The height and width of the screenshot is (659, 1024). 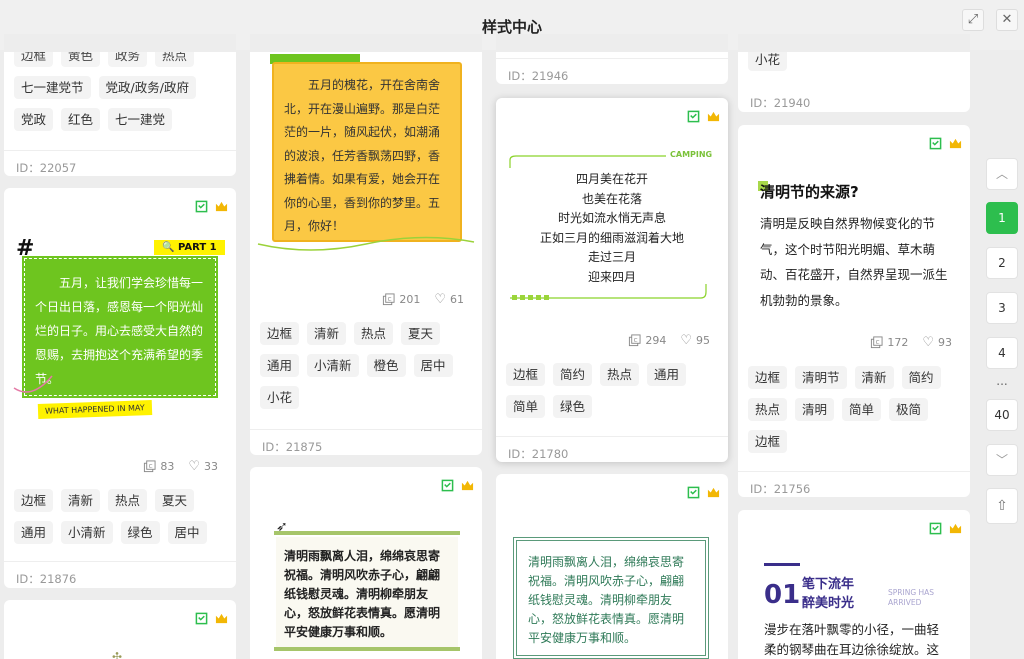 What do you see at coordinates (1002, 415) in the screenshot?
I see `page-button-40: 40` at bounding box center [1002, 415].